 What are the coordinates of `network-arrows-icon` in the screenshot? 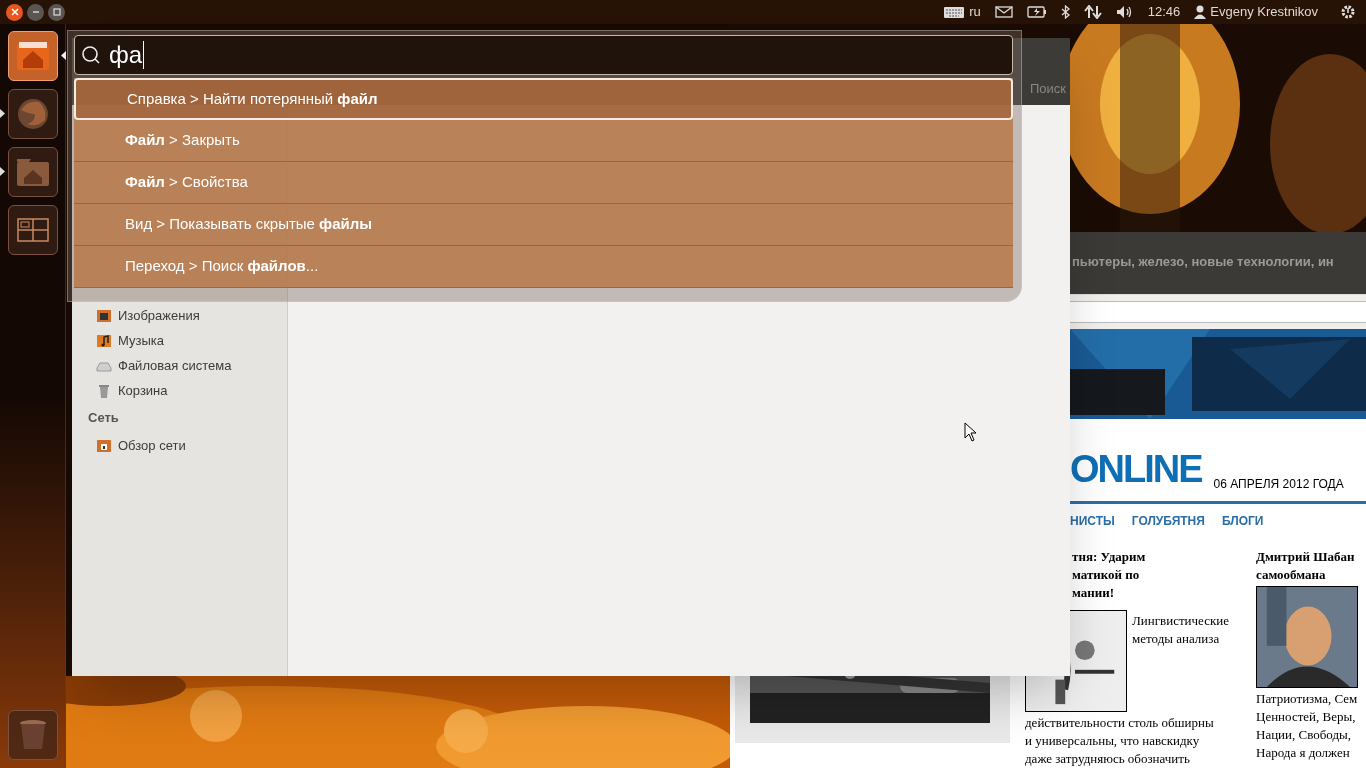 It's located at (1092, 12).